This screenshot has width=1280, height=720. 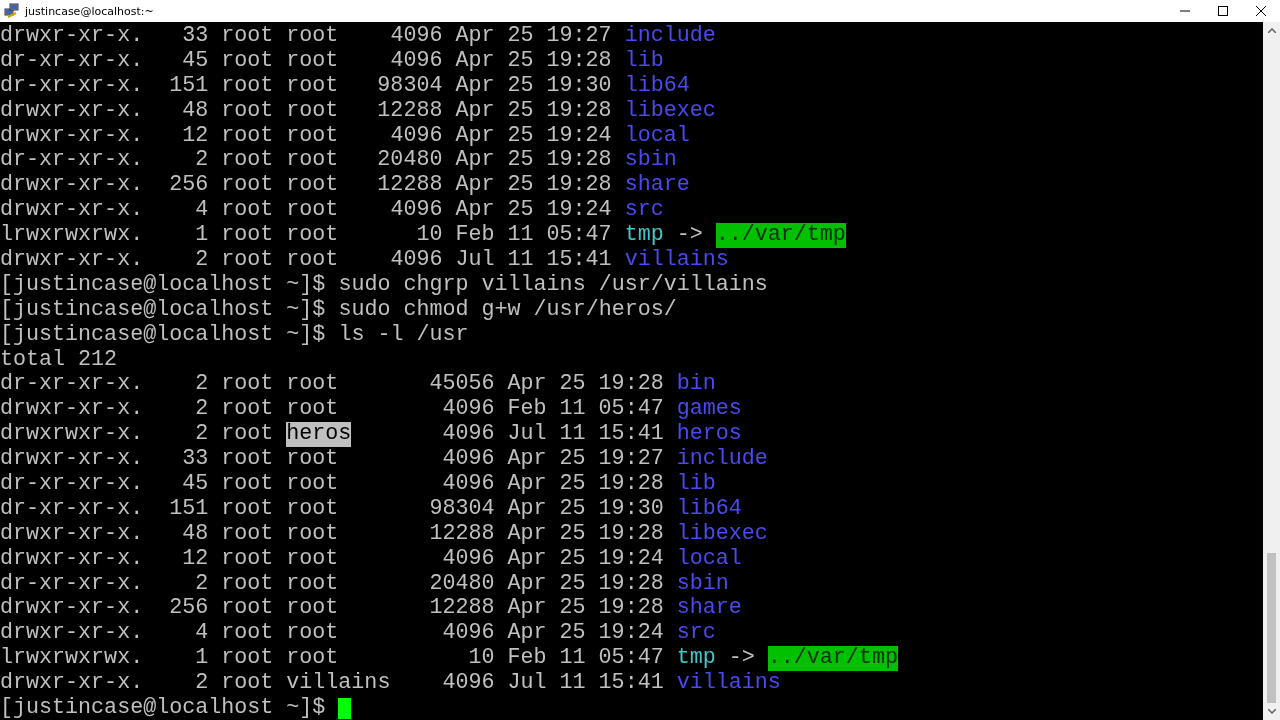 I want to click on command-text: sudo chgrp villains /usr/villains, so click(x=553, y=285).